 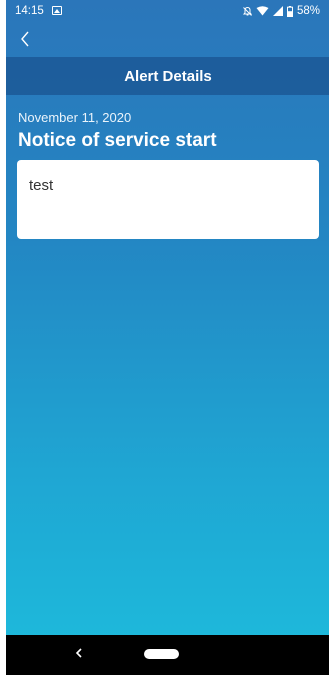 What do you see at coordinates (247, 11) in the screenshot?
I see `bell-off-icon` at bounding box center [247, 11].